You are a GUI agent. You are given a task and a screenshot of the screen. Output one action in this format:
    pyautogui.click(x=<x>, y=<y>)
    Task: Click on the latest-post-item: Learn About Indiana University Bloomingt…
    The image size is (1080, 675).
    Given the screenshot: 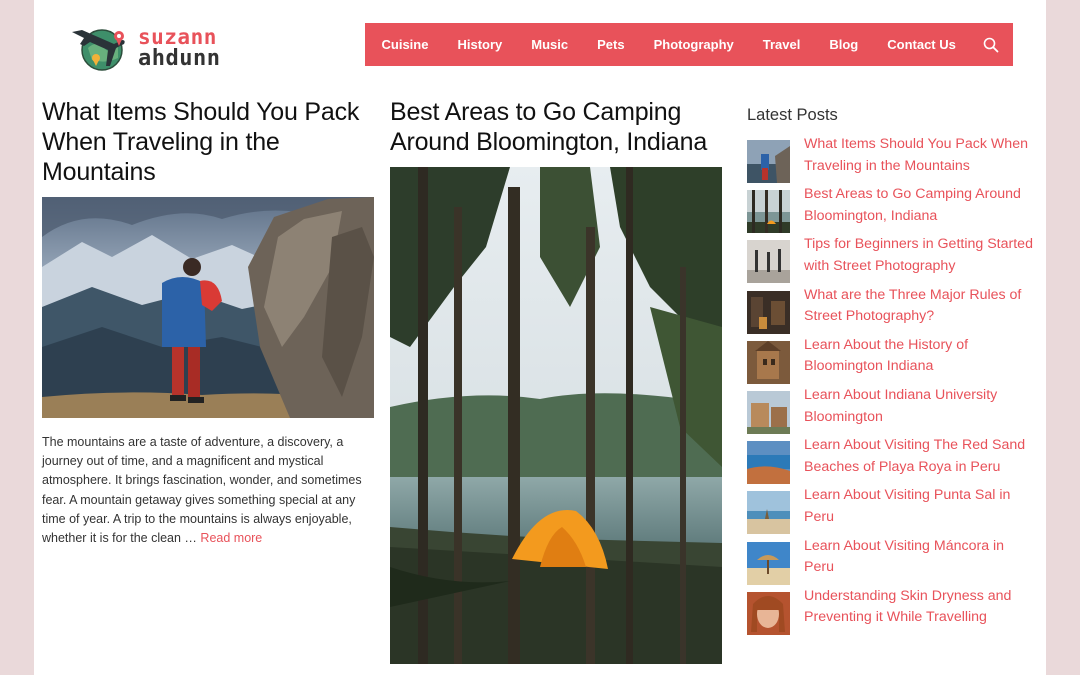 What is the action you would take?
    pyautogui.click(x=892, y=414)
    